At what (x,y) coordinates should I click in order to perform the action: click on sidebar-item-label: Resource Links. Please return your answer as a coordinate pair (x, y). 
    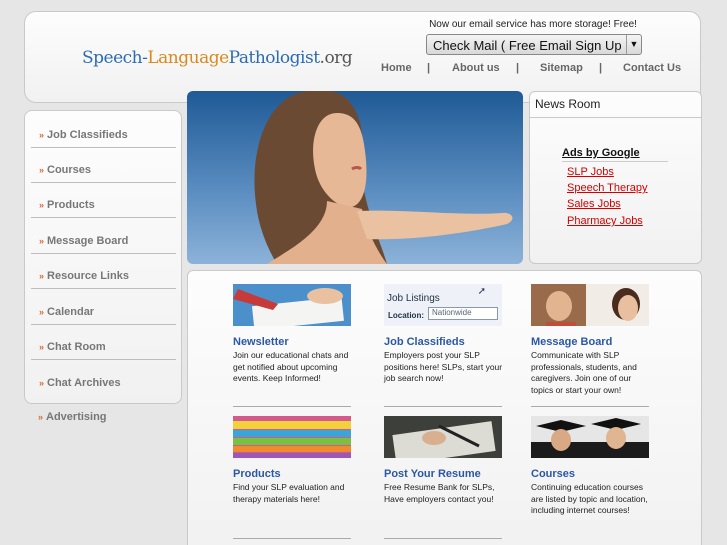
    Looking at the image, I should click on (88, 276).